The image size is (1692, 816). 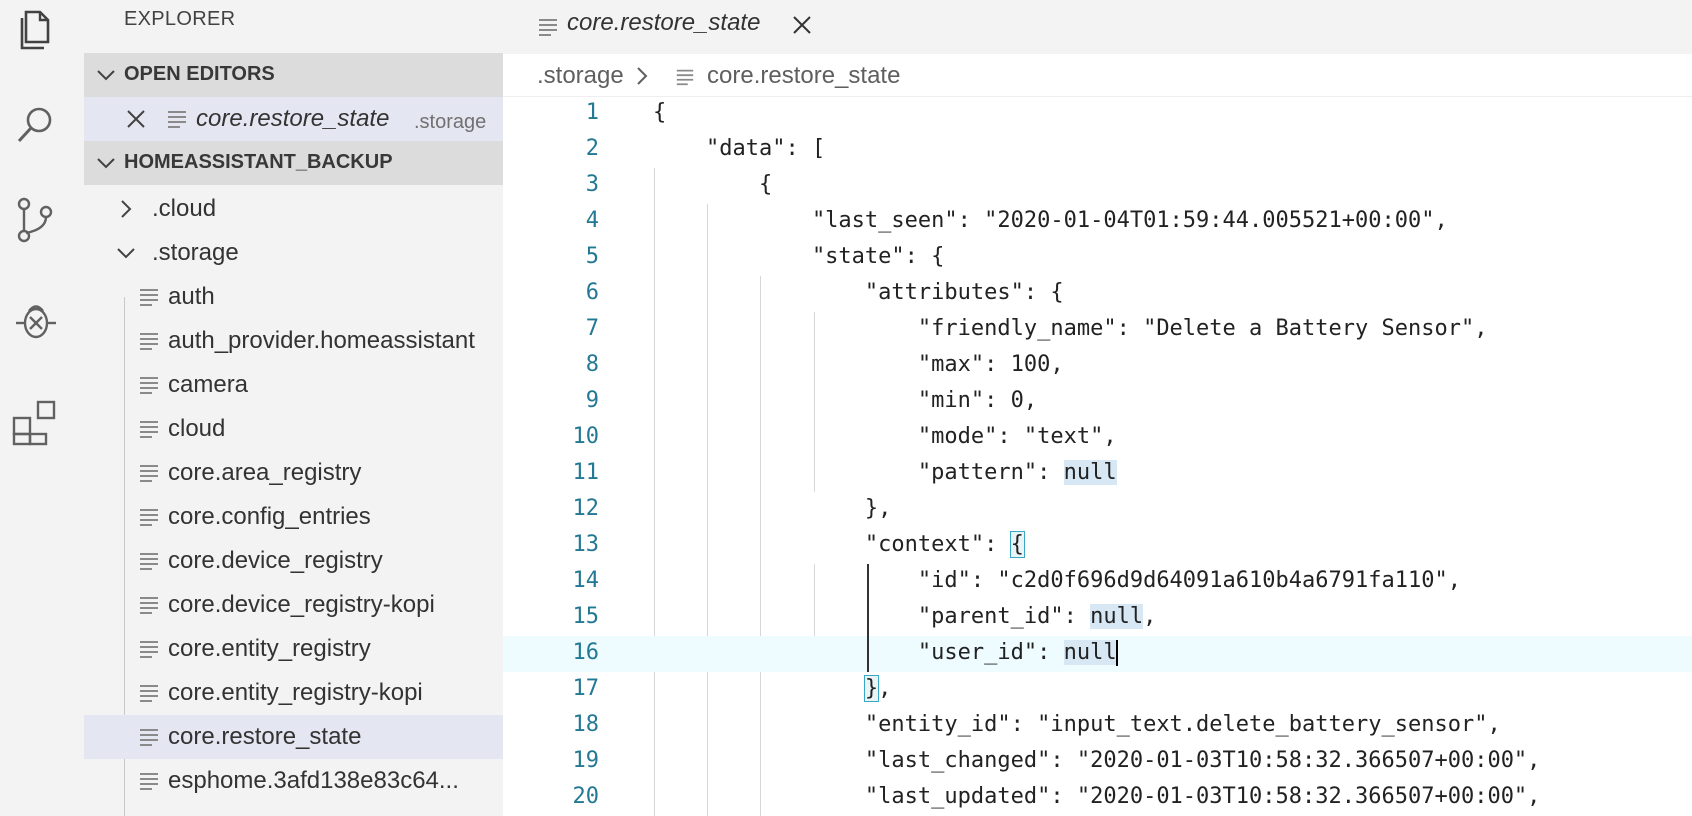 I want to click on workspace-header: HOMEASSISTANT_BACKUP, so click(x=293, y=163).